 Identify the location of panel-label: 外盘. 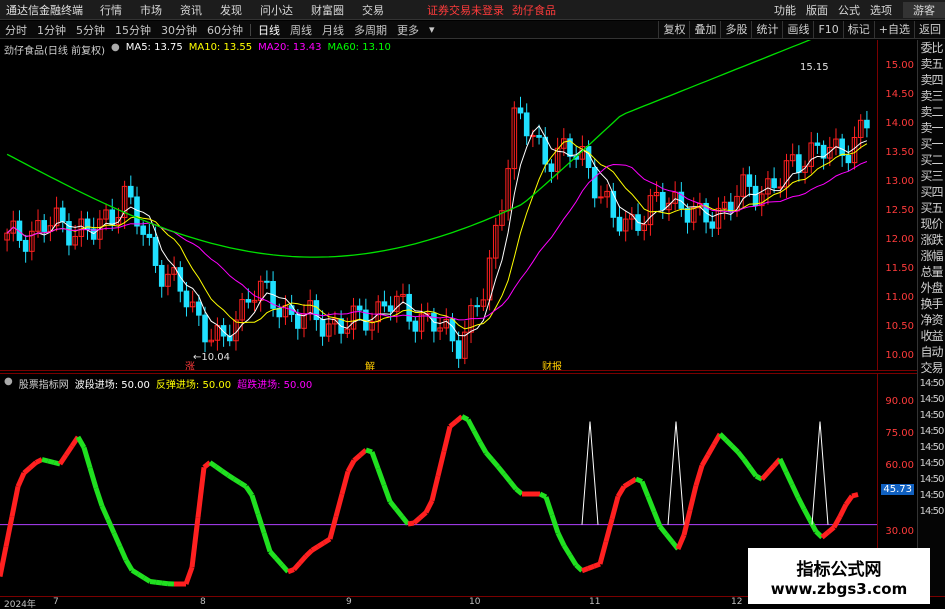
(931, 288).